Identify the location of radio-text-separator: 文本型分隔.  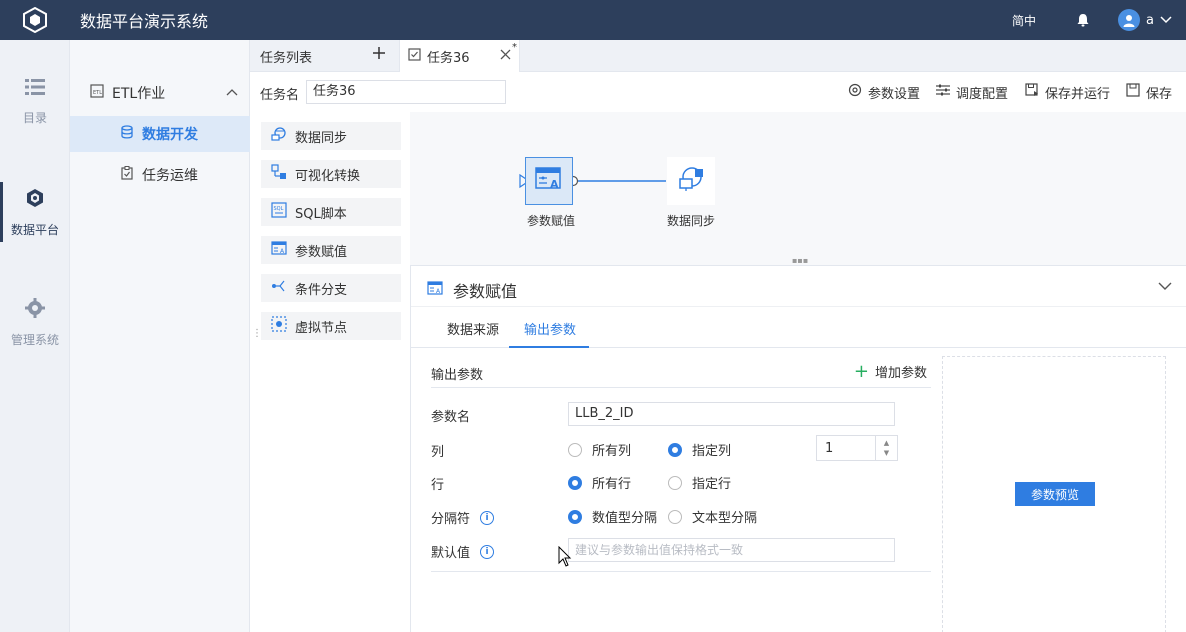
(712, 516).